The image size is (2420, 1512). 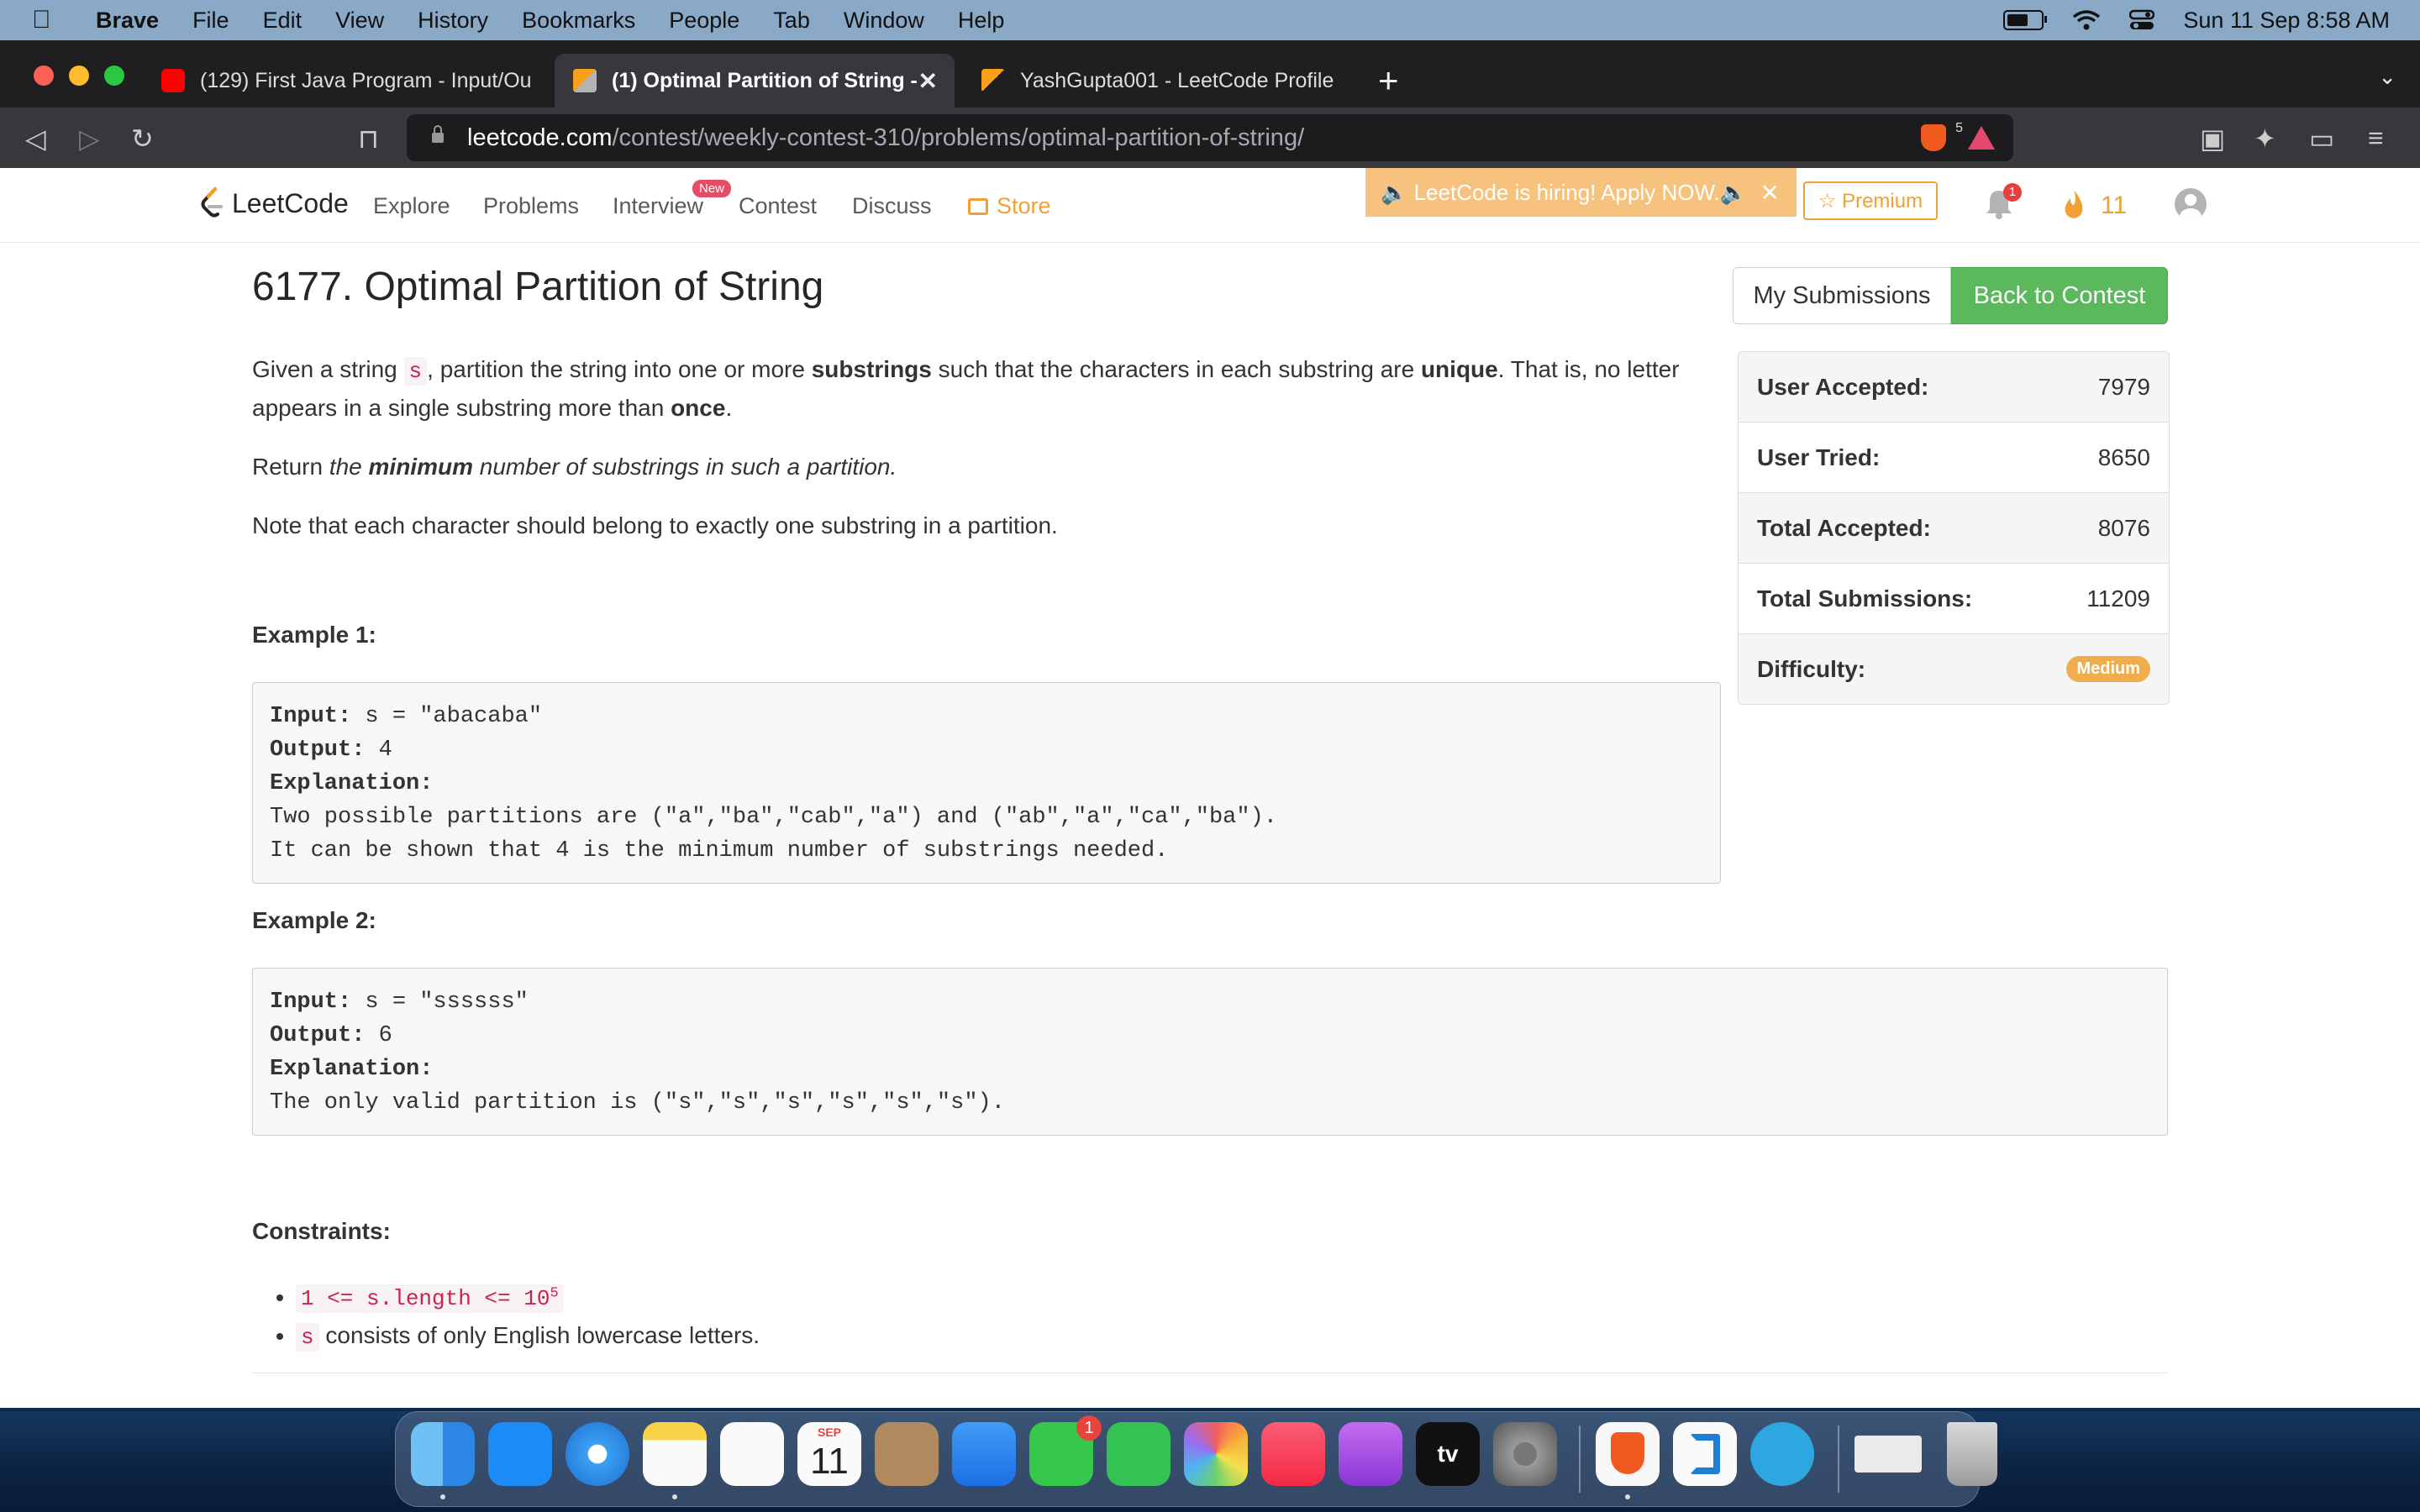 I want to click on avatar, so click(x=2191, y=204).